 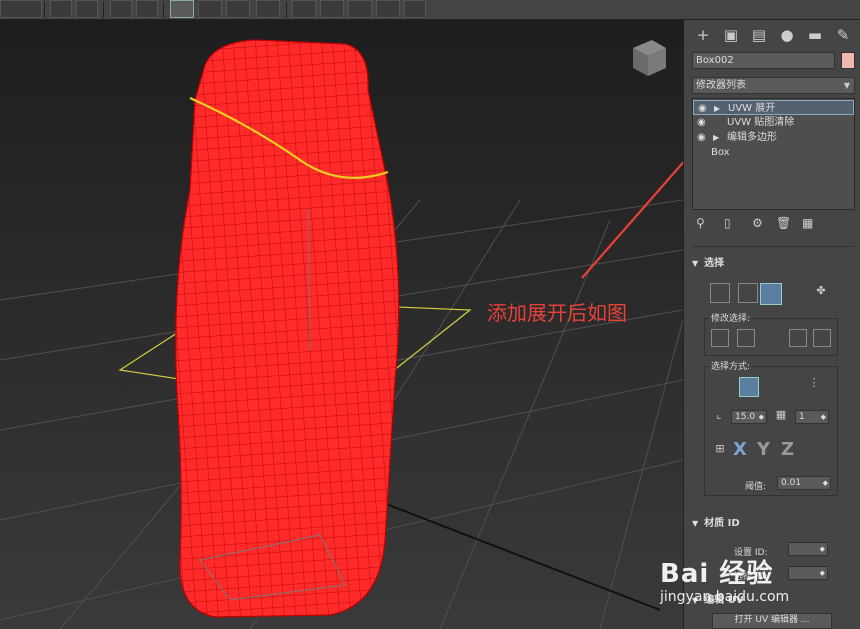 I want to click on render-iterative-icon, so click(x=388, y=9).